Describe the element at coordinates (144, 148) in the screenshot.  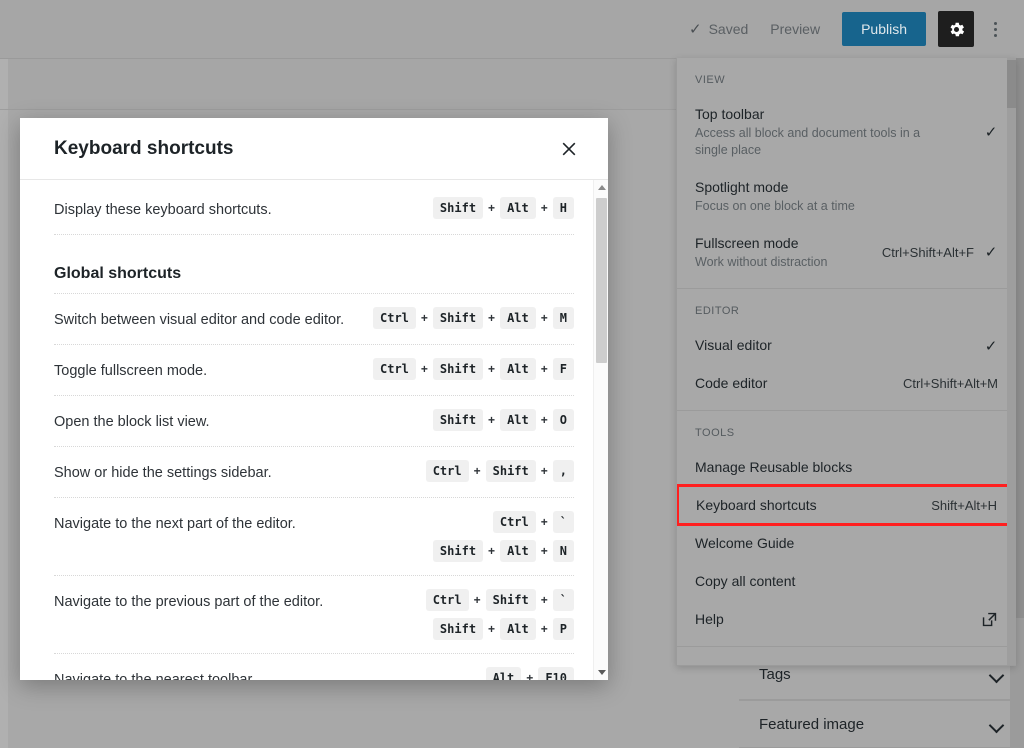
I see `modal-title: Keyboard shortcuts` at that location.